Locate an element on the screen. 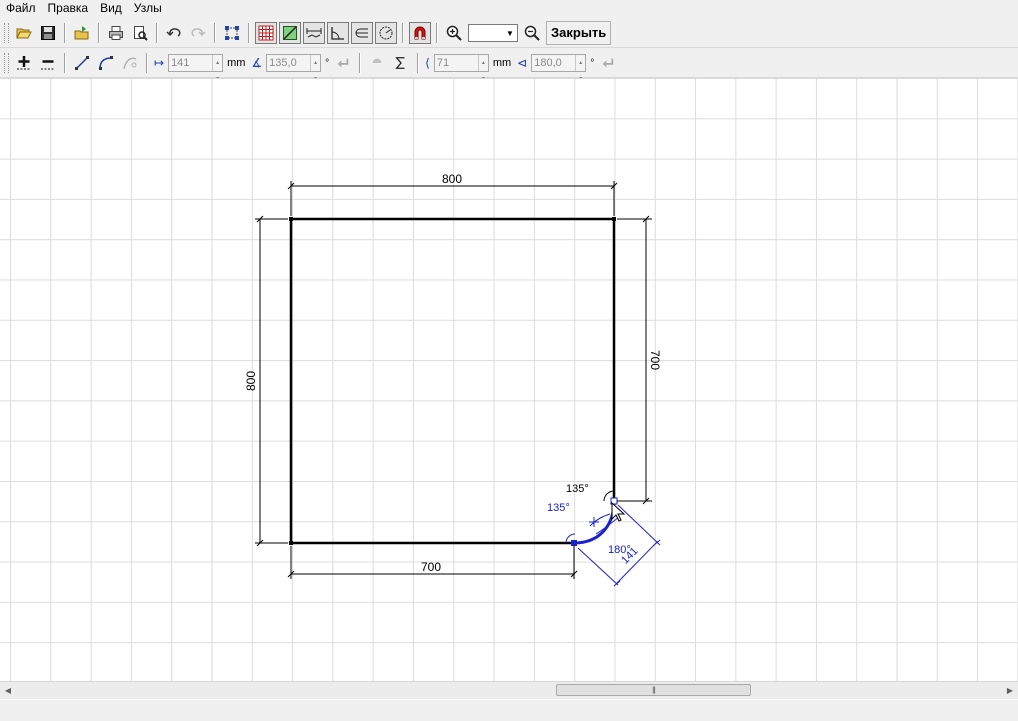  enter-arrow-icon is located at coordinates (343, 63).